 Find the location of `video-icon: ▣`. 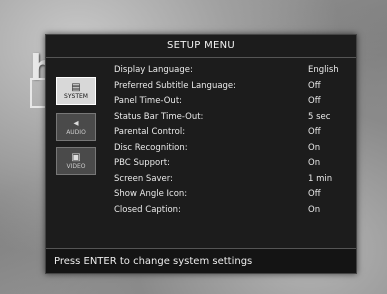

video-icon: ▣ is located at coordinates (76, 157).